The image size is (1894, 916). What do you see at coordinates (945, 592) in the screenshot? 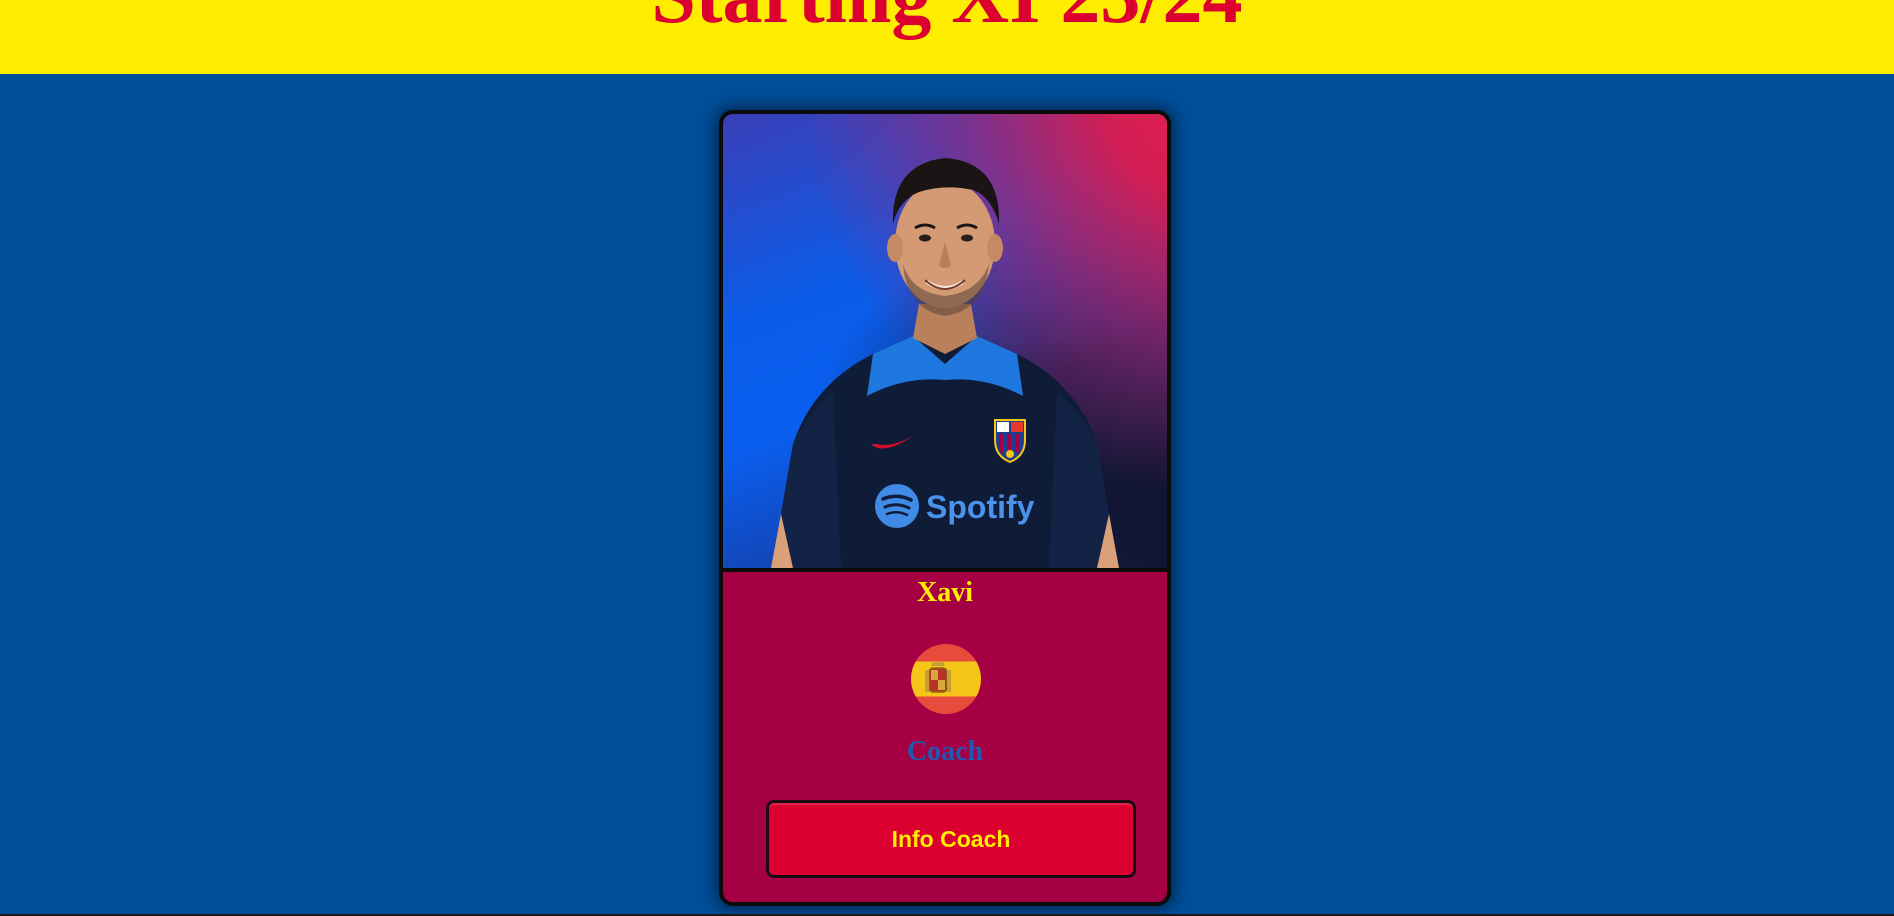
I see `player-name: Xavi` at bounding box center [945, 592].